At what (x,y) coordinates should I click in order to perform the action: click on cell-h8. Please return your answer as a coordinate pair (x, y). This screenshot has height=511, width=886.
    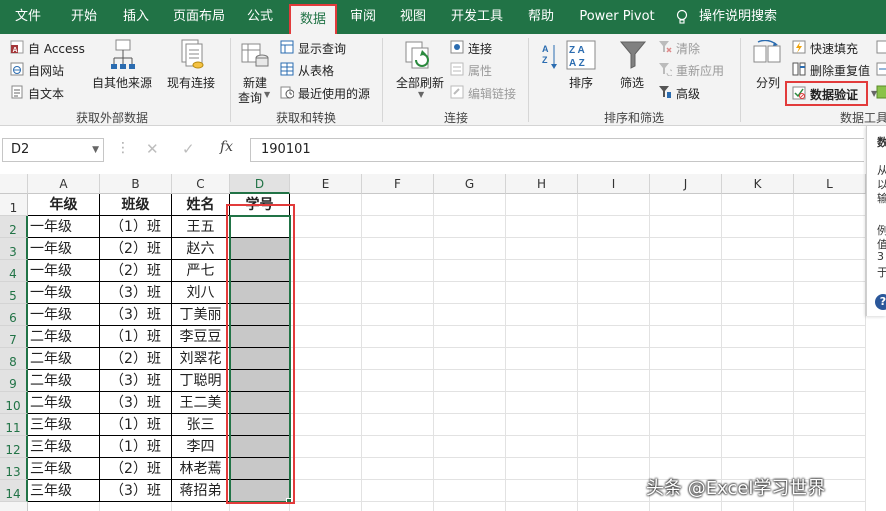
    Looking at the image, I should click on (542, 359).